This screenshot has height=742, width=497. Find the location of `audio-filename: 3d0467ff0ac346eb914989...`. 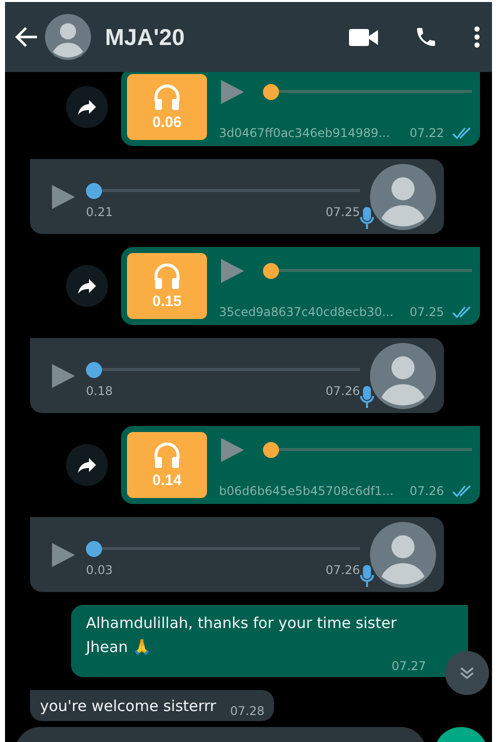

audio-filename: 3d0467ff0ac346eb914989... is located at coordinates (305, 133).